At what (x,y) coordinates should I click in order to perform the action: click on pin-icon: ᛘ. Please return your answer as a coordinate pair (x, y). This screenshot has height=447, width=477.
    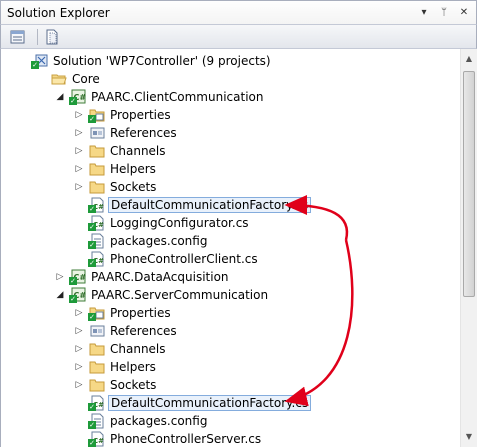
    Looking at the image, I should click on (444, 13).